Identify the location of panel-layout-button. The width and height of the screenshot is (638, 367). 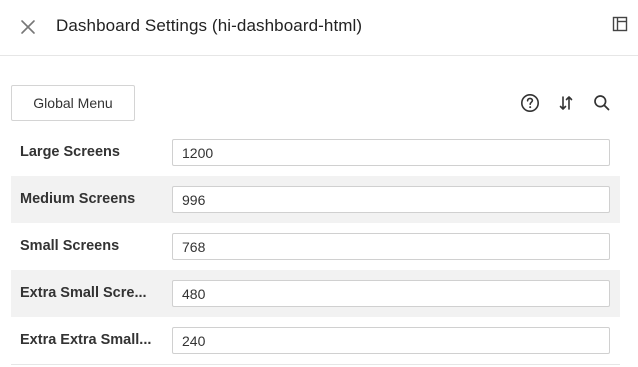
(620, 24).